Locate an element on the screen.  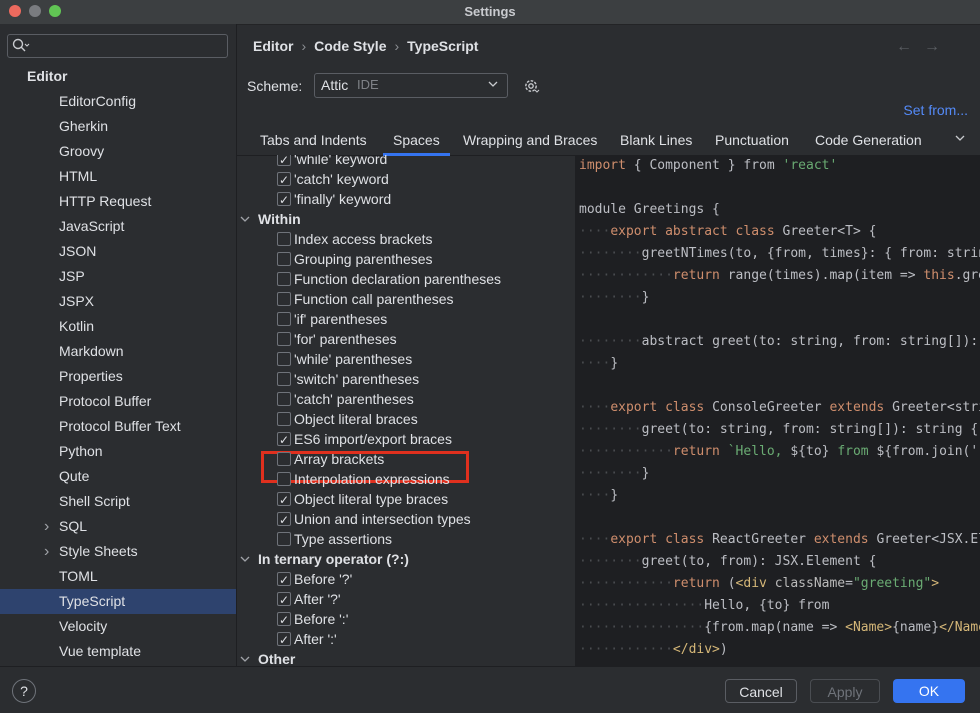
apply-button: Apply is located at coordinates (845, 691).